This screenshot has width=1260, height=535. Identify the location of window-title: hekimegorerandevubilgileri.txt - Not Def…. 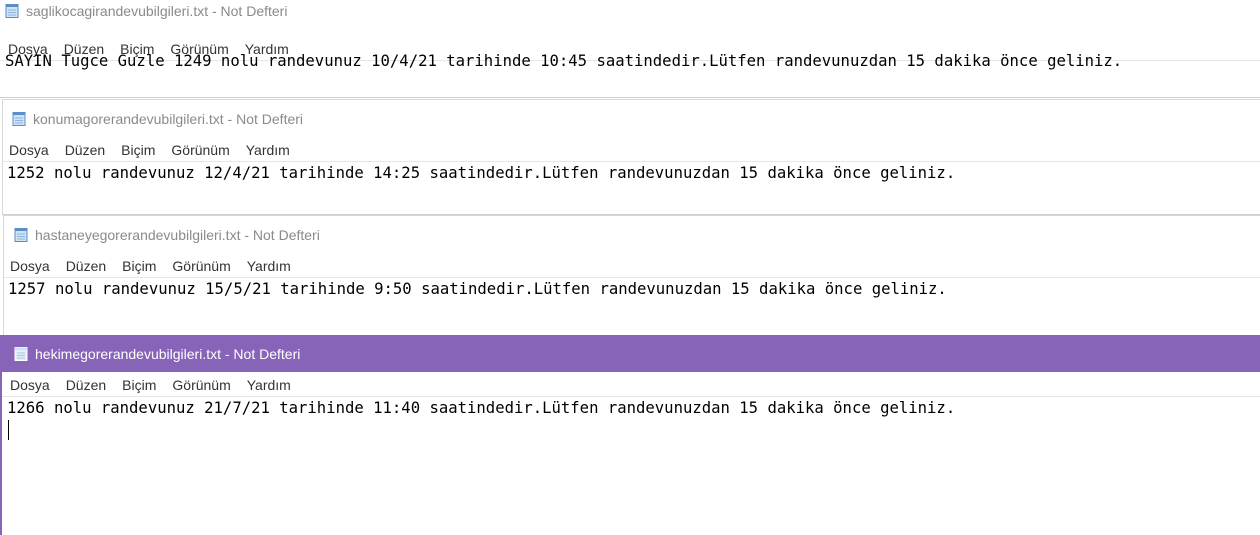
(168, 353).